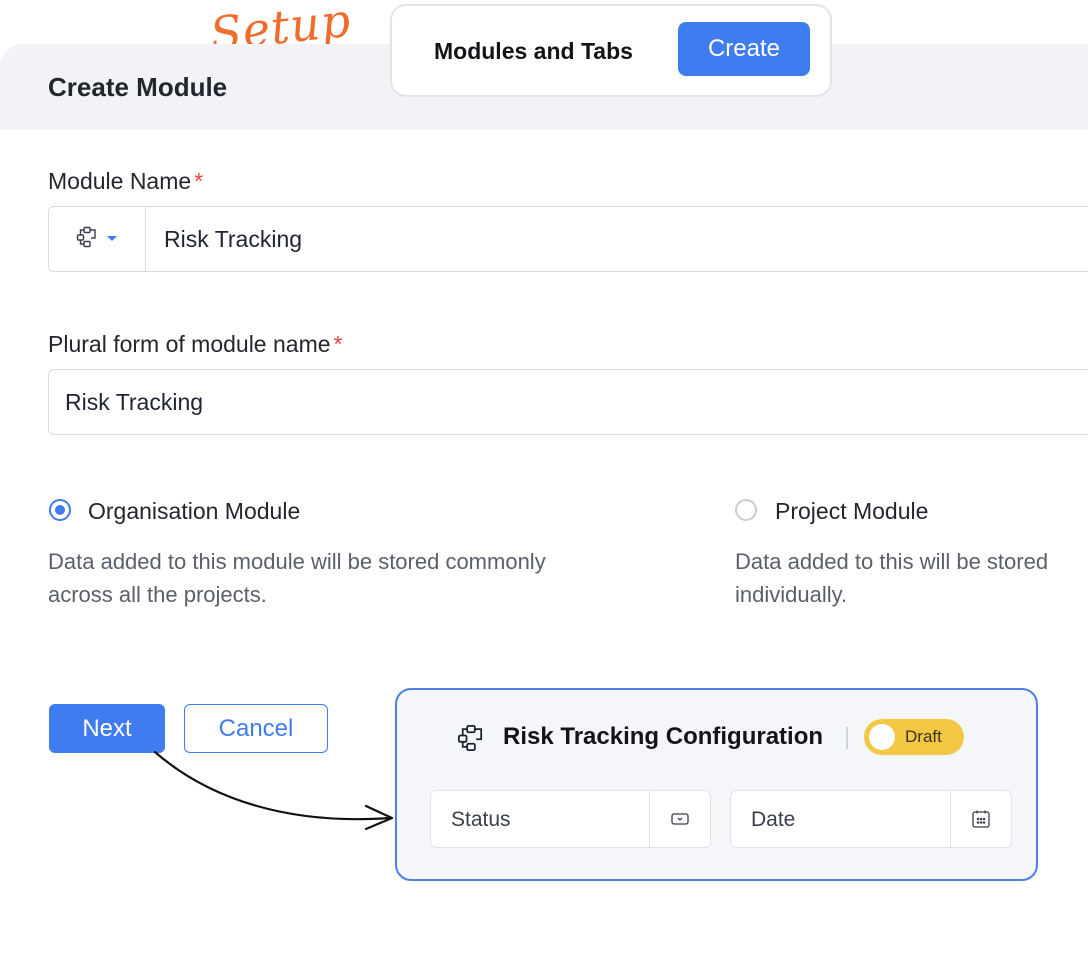  What do you see at coordinates (679, 819) in the screenshot?
I see `dropdown-box-icon` at bounding box center [679, 819].